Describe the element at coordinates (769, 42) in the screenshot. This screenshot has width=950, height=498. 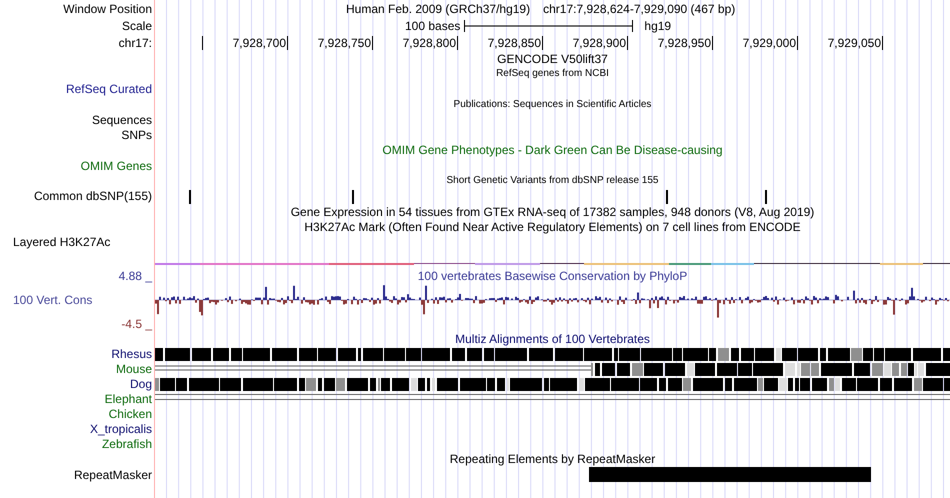
I see `ruler-label: 7,929,000` at that location.